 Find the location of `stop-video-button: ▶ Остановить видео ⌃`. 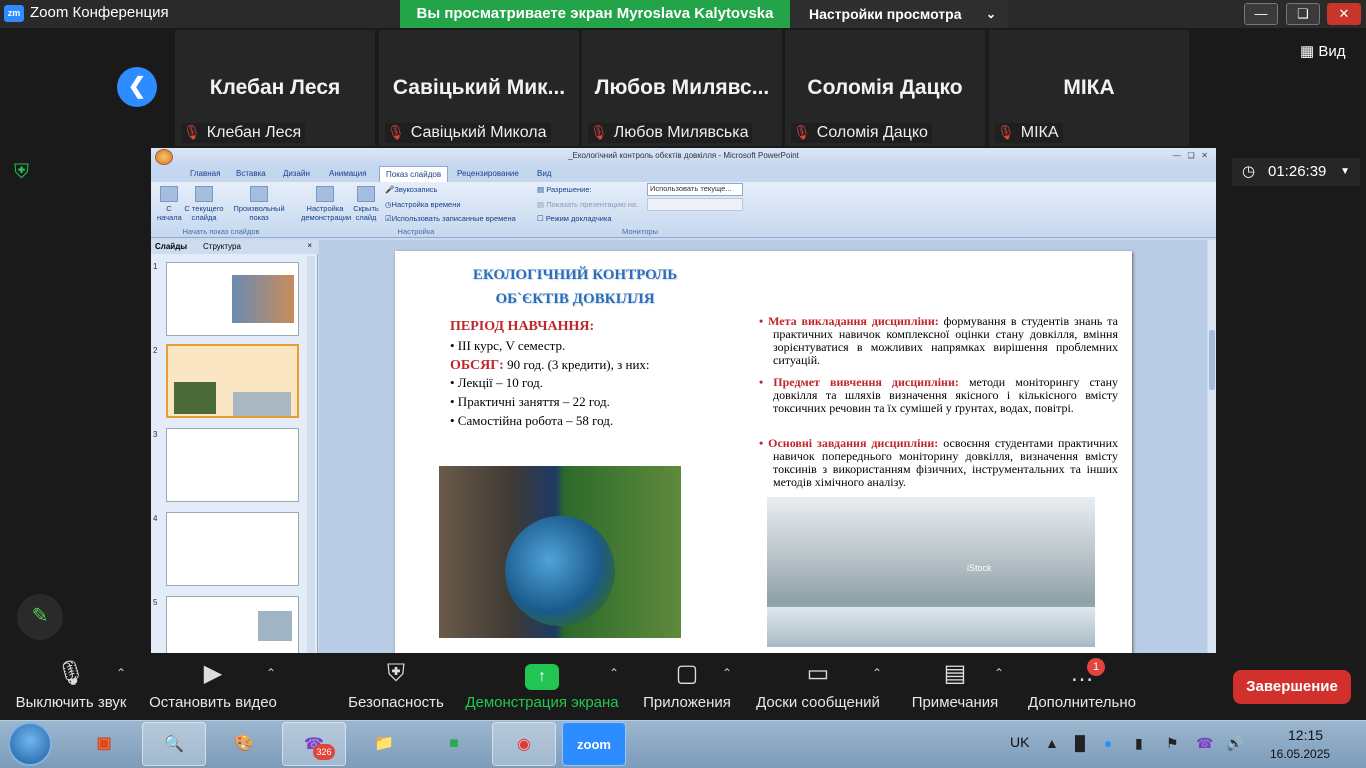

stop-video-button: ▶ Остановить видео ⌃ is located at coordinates (213, 683).